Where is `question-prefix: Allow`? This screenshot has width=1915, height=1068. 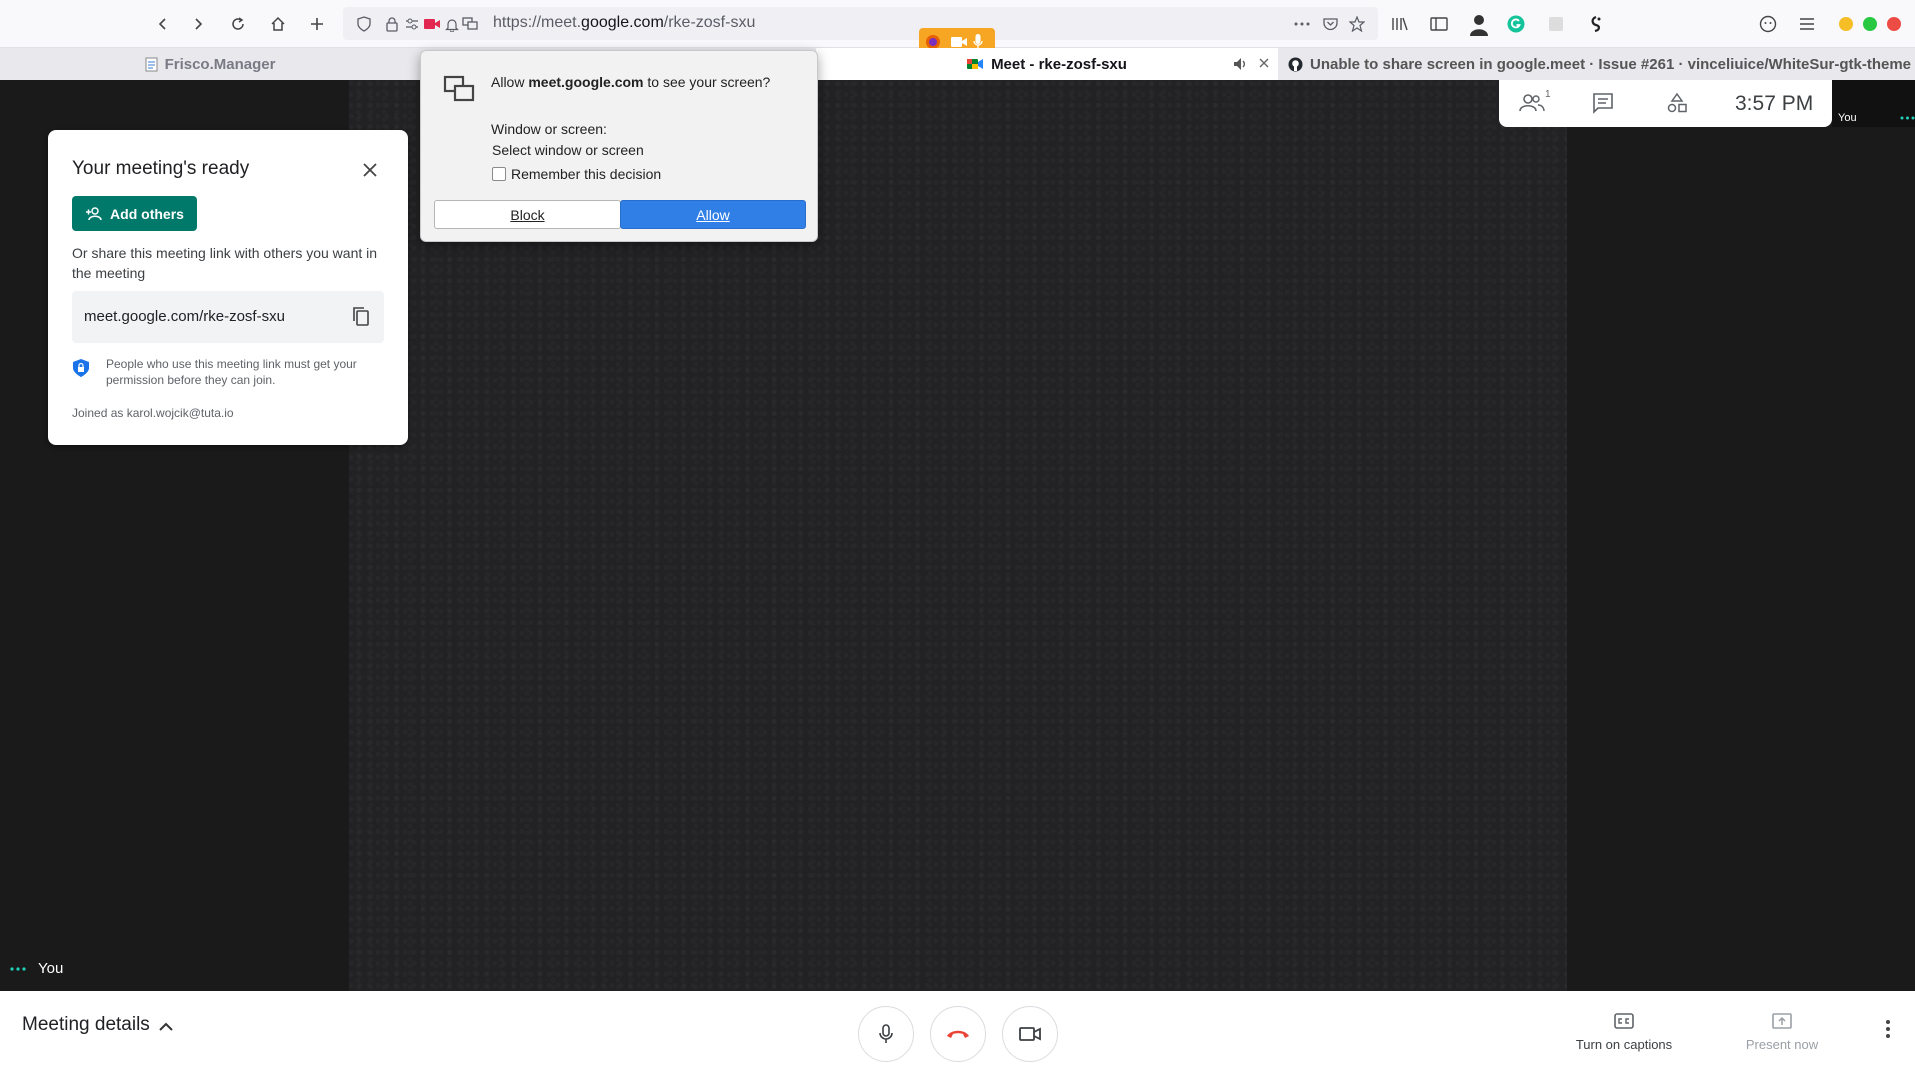 question-prefix: Allow is located at coordinates (510, 82).